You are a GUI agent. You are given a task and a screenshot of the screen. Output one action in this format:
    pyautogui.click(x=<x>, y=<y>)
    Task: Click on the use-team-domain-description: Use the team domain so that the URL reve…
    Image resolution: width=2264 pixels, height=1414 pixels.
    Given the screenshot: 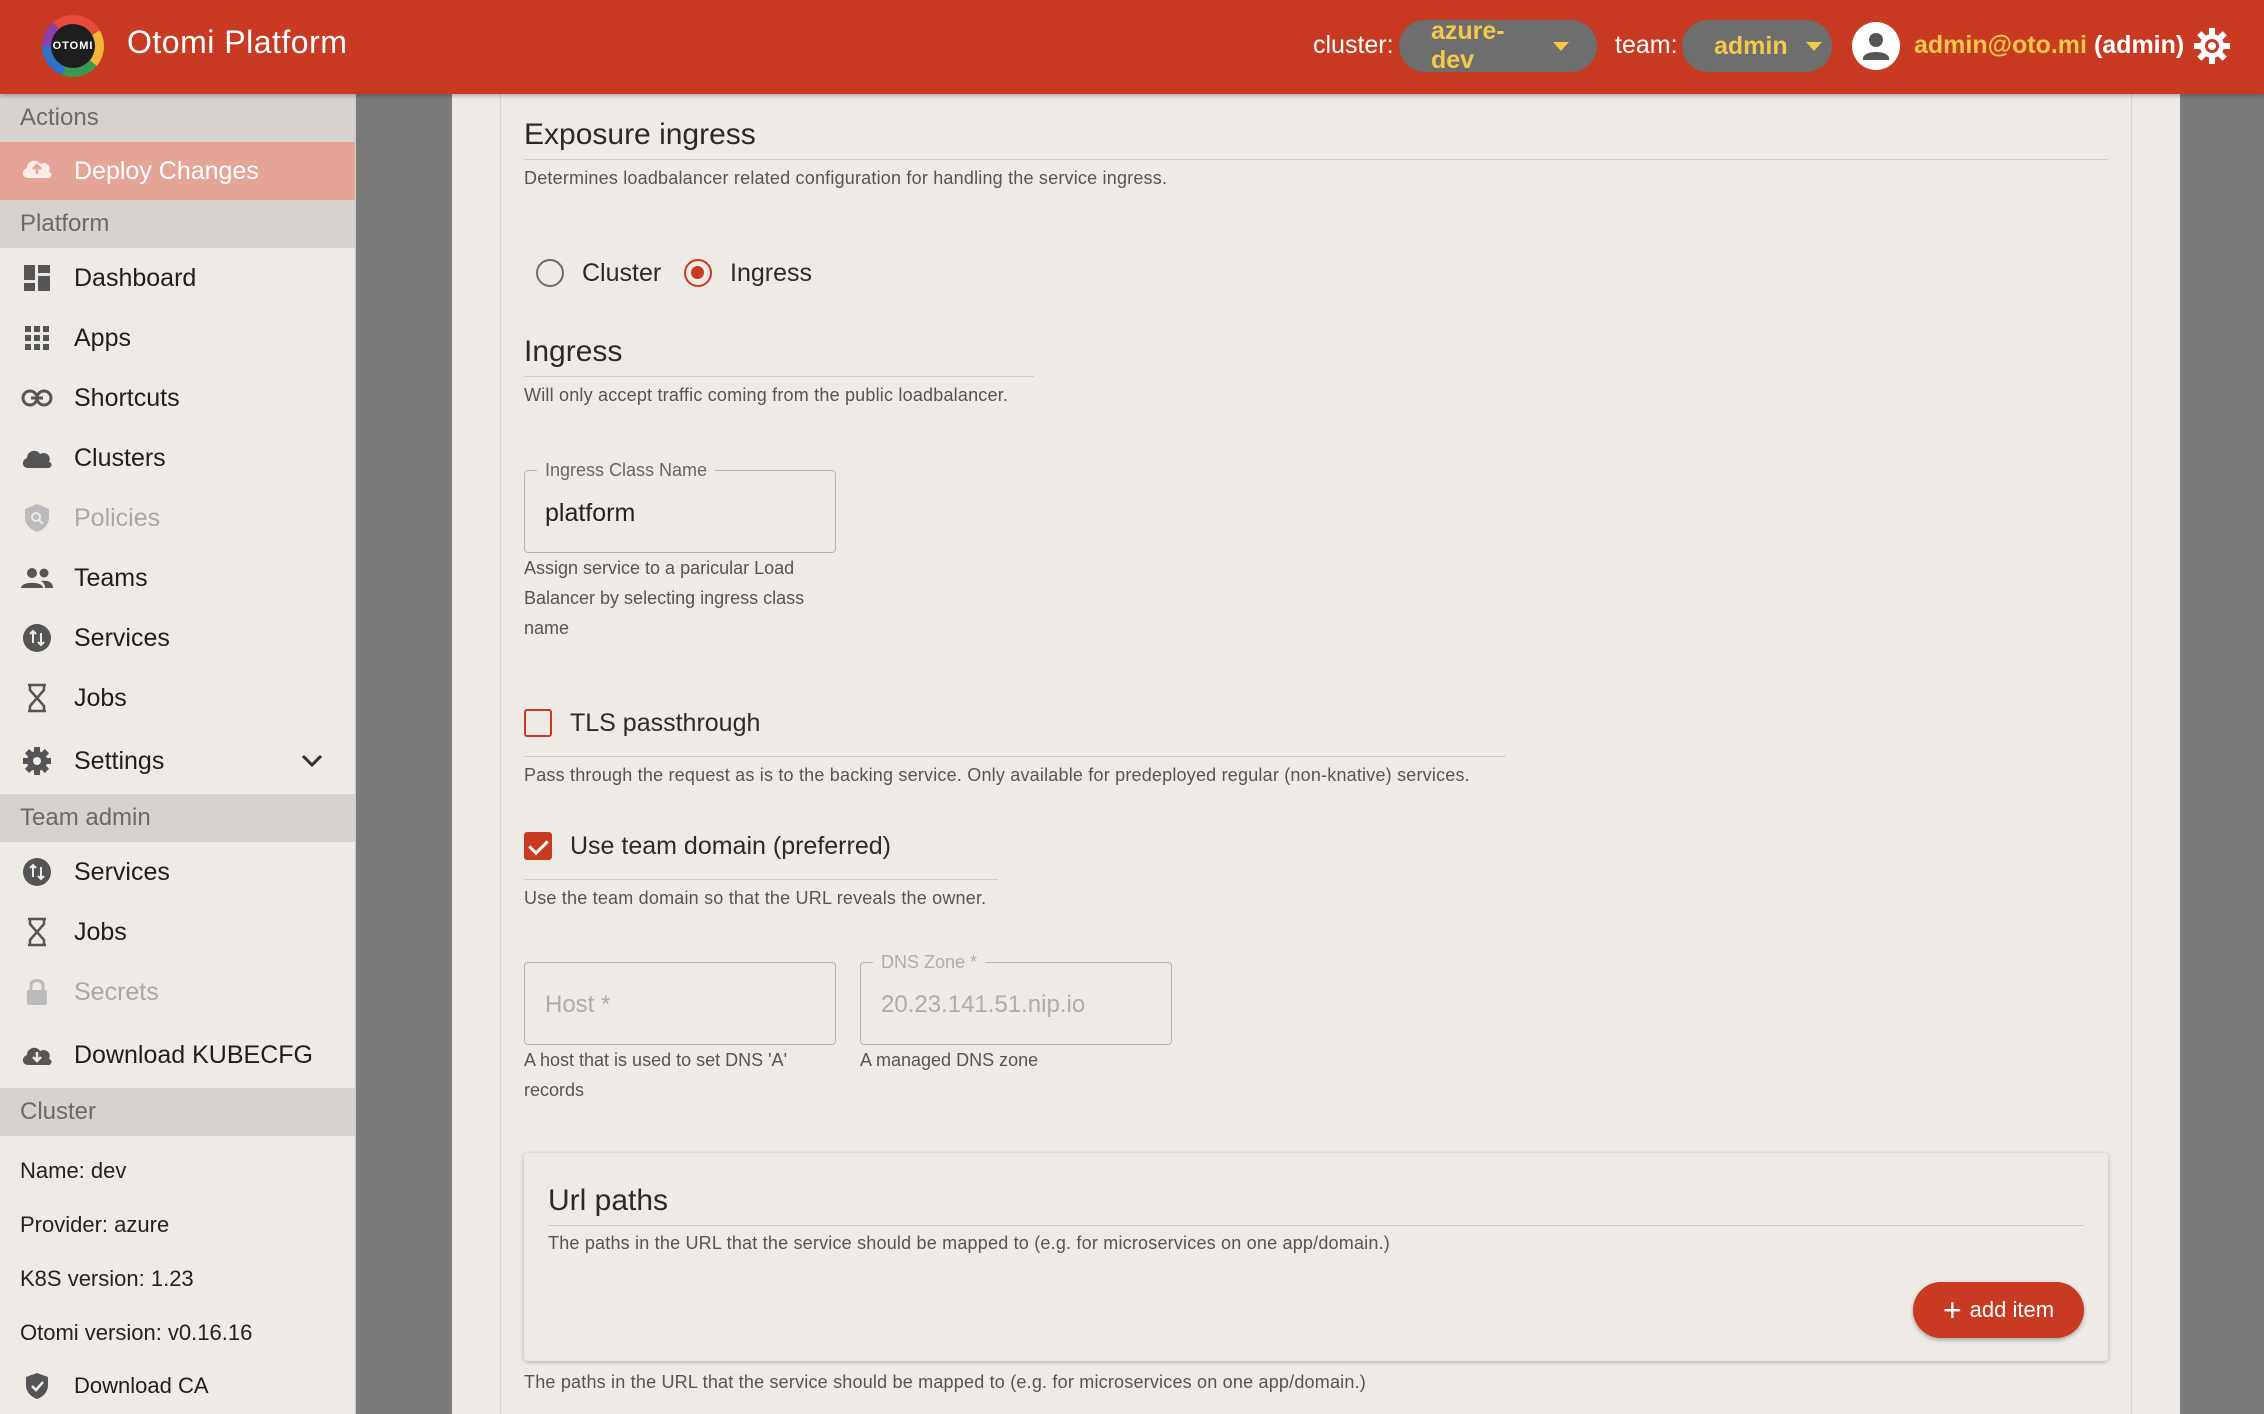 What is the action you would take?
    pyautogui.click(x=755, y=898)
    